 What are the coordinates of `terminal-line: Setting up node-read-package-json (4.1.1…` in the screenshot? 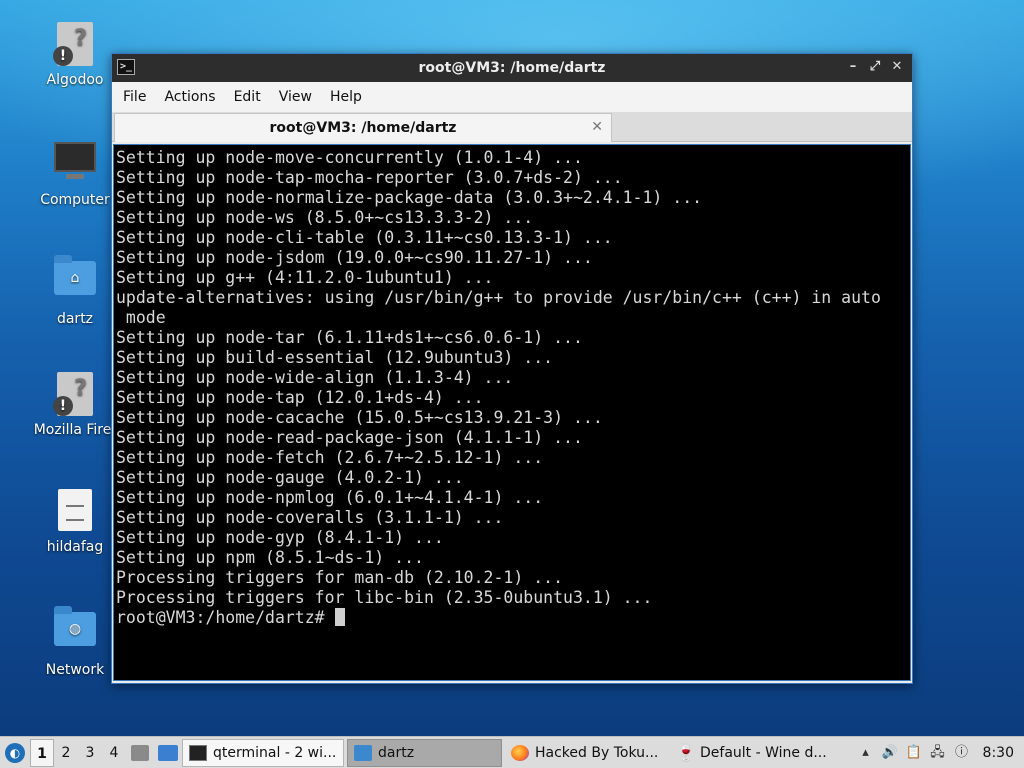 It's located at (349, 437).